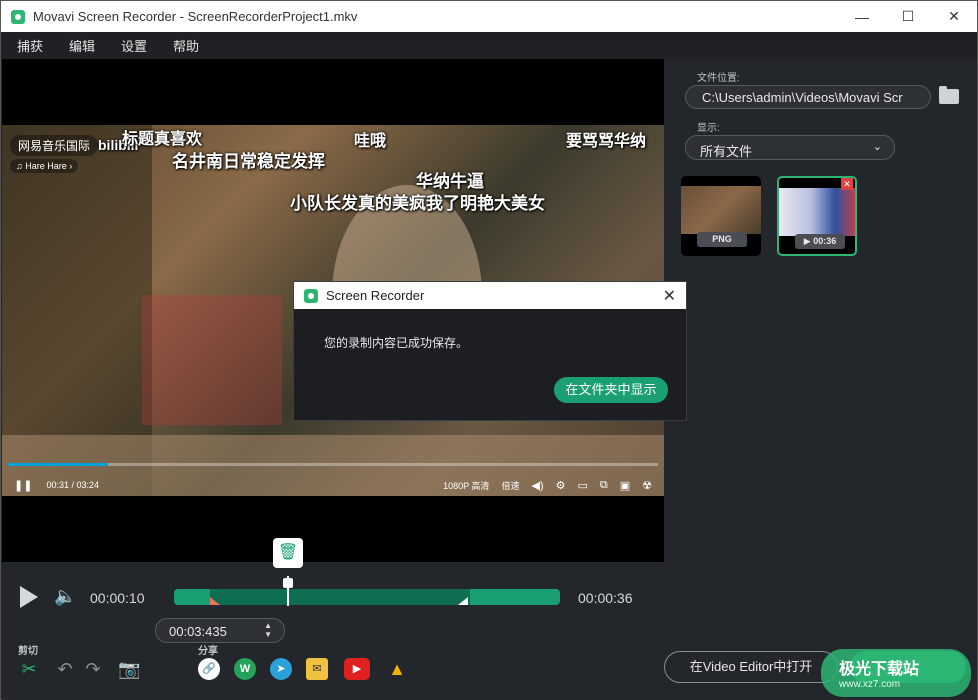  Describe the element at coordinates (605, 598) in the screenshot. I see `end-time: 00:00:36` at that location.